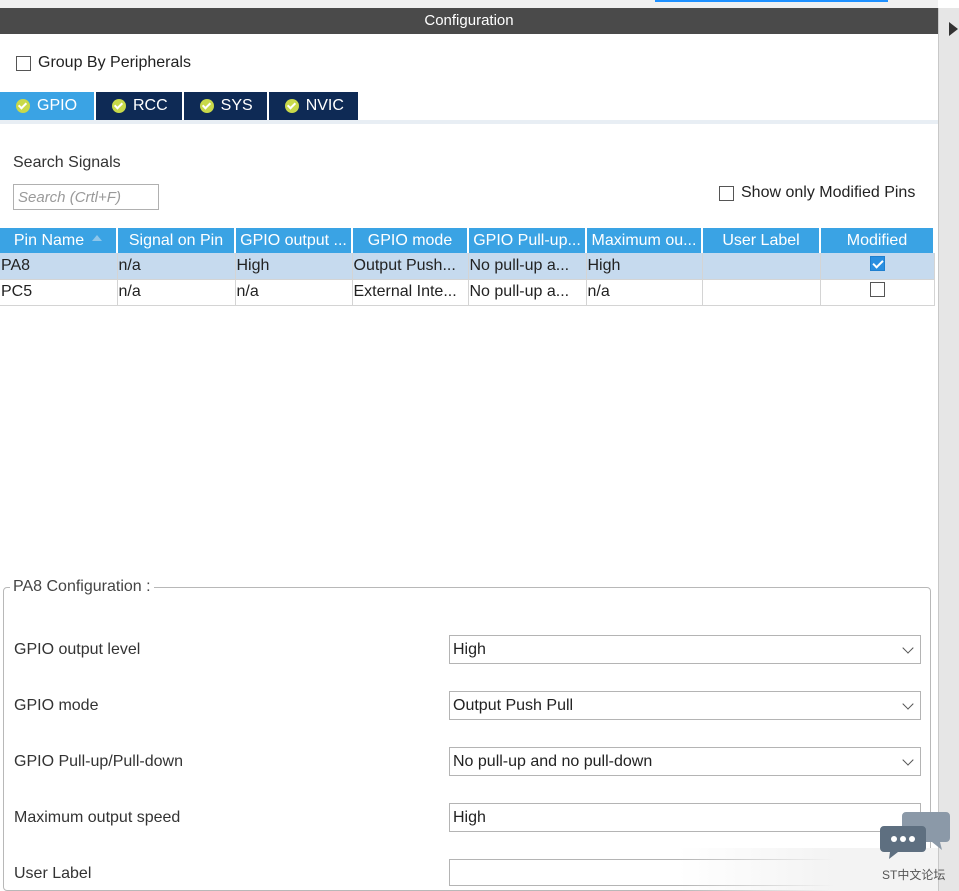 Image resolution: width=959 pixels, height=891 pixels. Describe the element at coordinates (176, 240) in the screenshot. I see `column-header-signal: Signal on Pin` at that location.